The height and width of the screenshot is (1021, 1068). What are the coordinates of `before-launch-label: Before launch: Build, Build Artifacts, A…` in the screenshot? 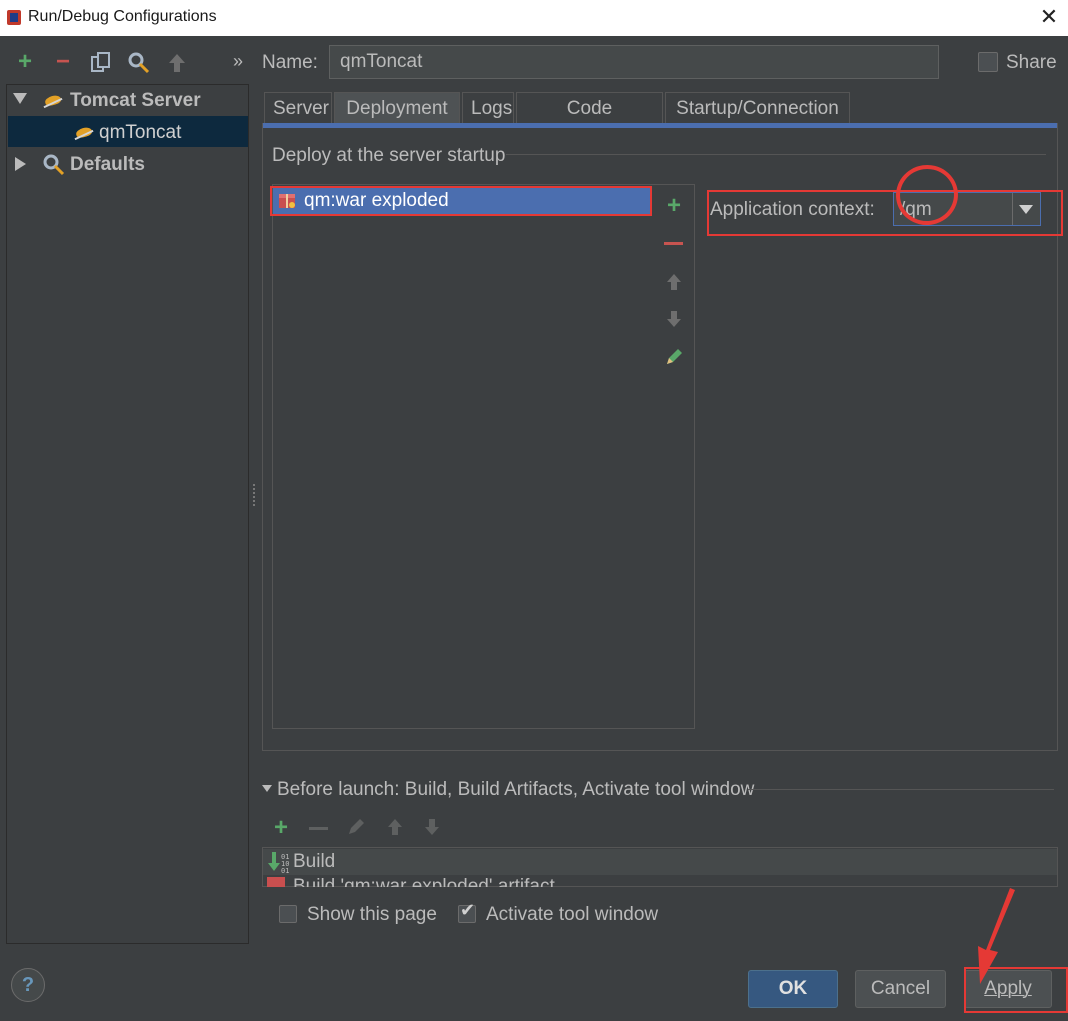 It's located at (515, 790).